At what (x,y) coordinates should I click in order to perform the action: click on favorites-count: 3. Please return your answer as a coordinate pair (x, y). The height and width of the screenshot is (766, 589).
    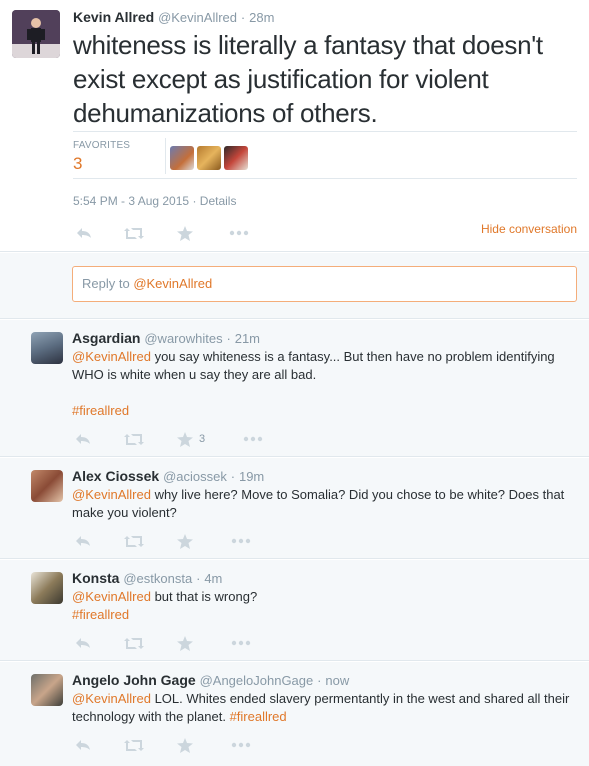
    Looking at the image, I should click on (77, 164).